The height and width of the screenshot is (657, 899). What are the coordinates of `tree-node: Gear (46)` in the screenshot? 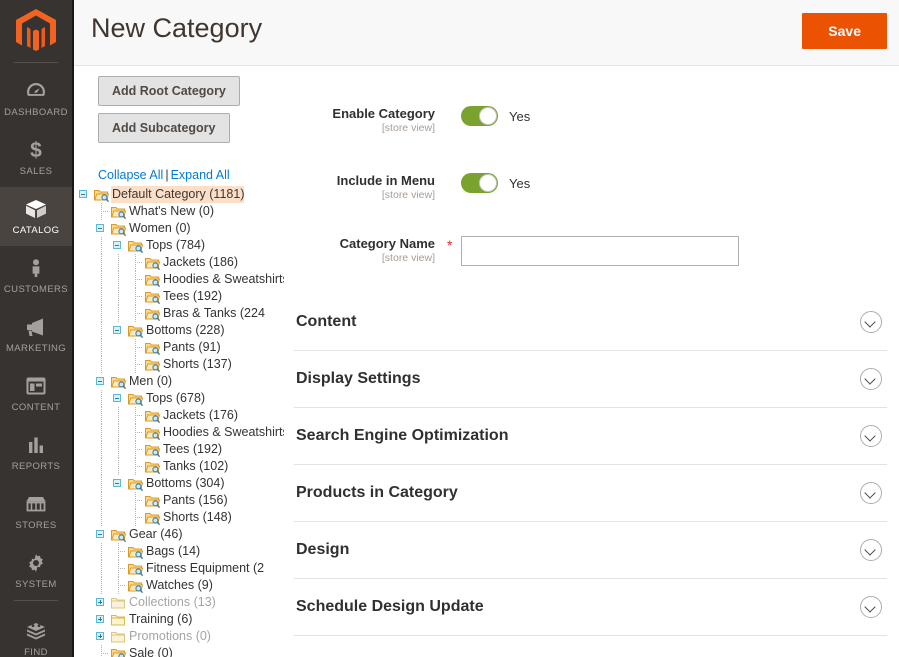 It's located at (180, 534).